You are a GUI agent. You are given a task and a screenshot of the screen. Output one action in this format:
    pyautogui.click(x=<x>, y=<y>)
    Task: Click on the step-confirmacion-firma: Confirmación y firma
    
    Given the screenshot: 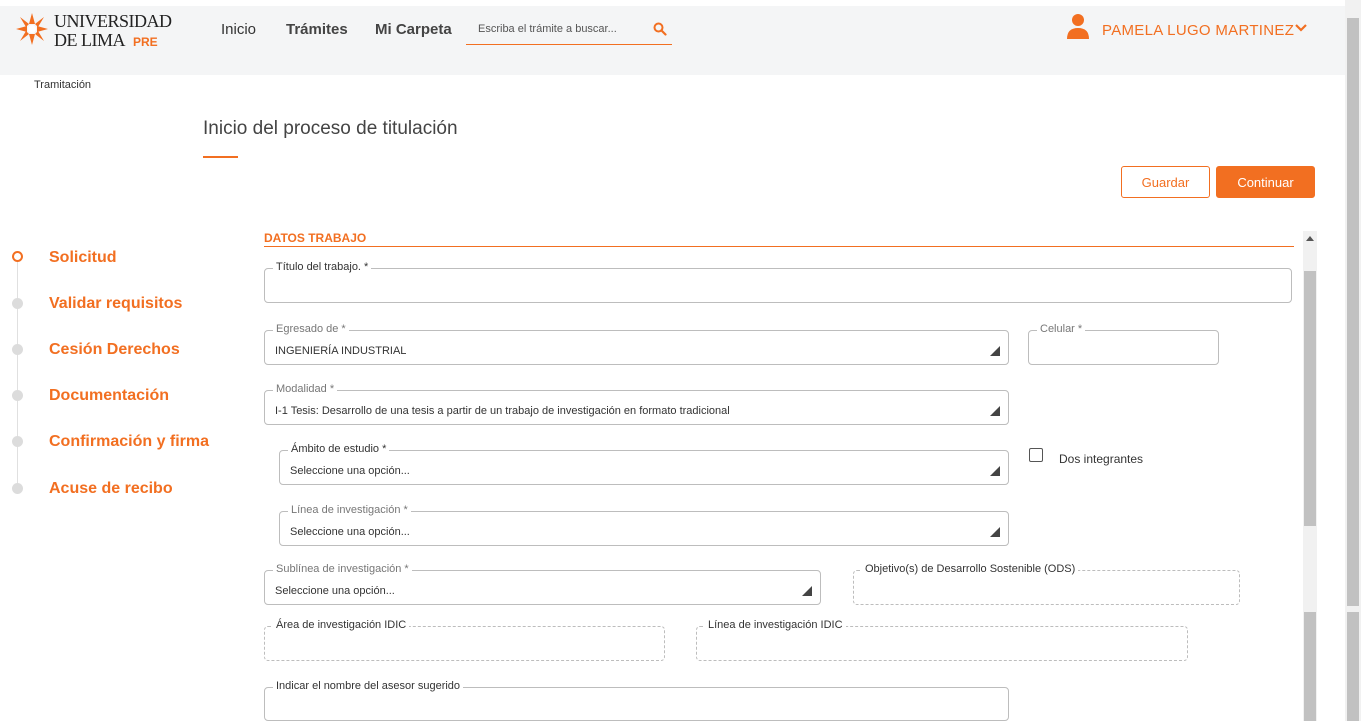 What is the action you would take?
    pyautogui.click(x=129, y=442)
    